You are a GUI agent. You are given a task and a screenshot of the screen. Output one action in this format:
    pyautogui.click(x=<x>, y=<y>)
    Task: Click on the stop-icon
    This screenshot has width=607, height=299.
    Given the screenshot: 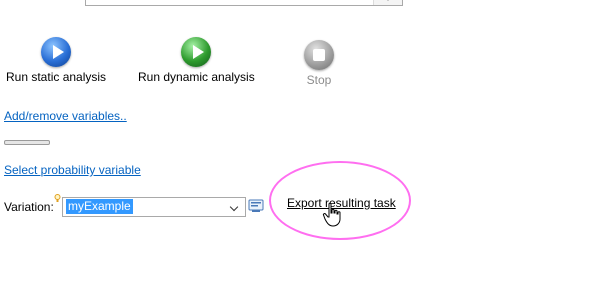 What is the action you would take?
    pyautogui.click(x=319, y=55)
    